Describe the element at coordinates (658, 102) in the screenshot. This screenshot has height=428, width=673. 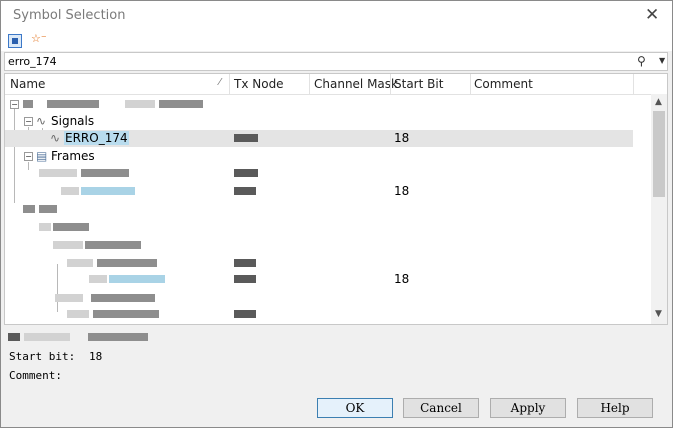
I see `scroll-up-icon: ▲` at that location.